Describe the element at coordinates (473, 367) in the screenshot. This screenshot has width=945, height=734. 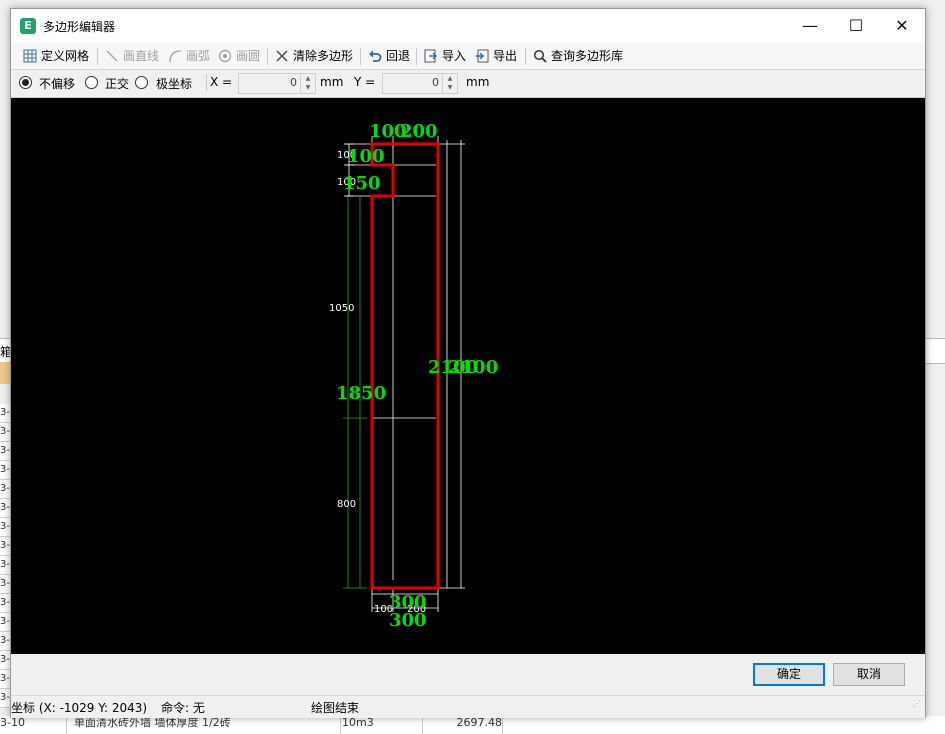
I see `dim-label-right: 2100` at that location.